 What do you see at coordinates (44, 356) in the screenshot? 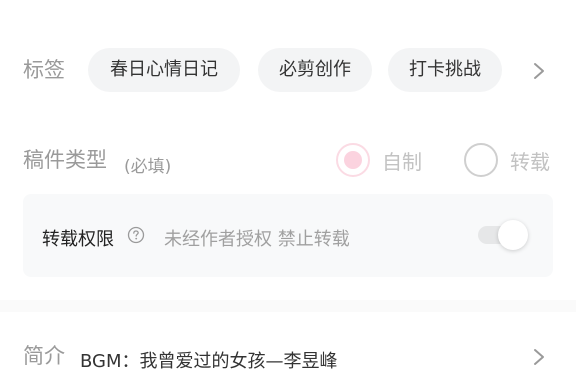
I see `intro-label: 简介` at bounding box center [44, 356].